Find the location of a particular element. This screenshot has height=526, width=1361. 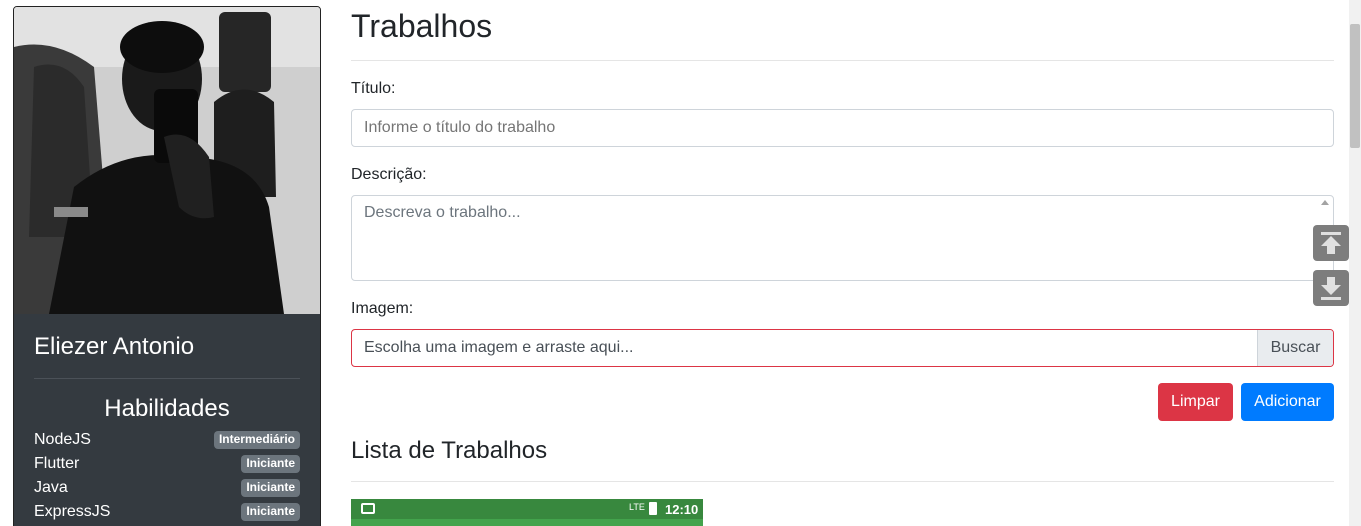

skill-row-java: Java Iniciante is located at coordinates (167, 490).